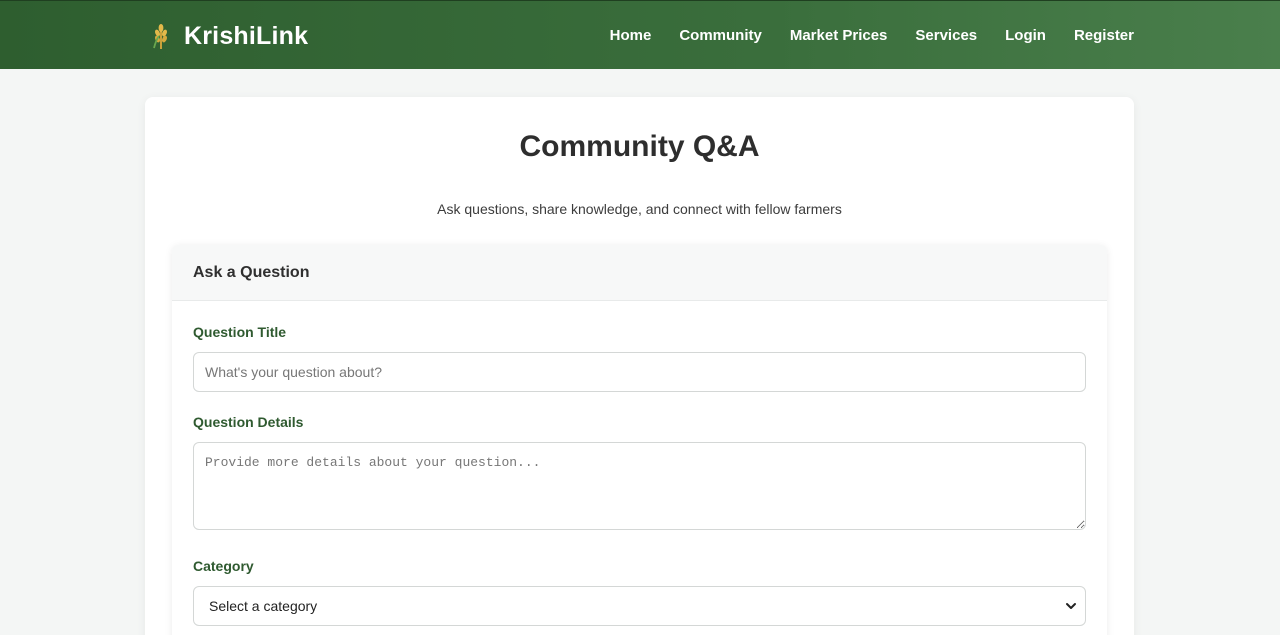 This screenshot has height=635, width=1280. Describe the element at coordinates (1025, 35) in the screenshot. I see `nav-link-login: Login` at that location.